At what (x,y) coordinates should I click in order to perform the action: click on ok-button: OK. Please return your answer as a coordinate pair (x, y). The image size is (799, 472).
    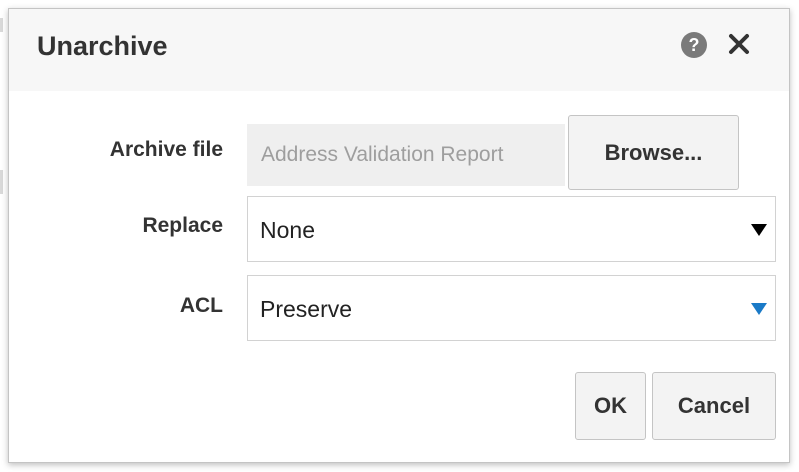
    Looking at the image, I should click on (610, 406).